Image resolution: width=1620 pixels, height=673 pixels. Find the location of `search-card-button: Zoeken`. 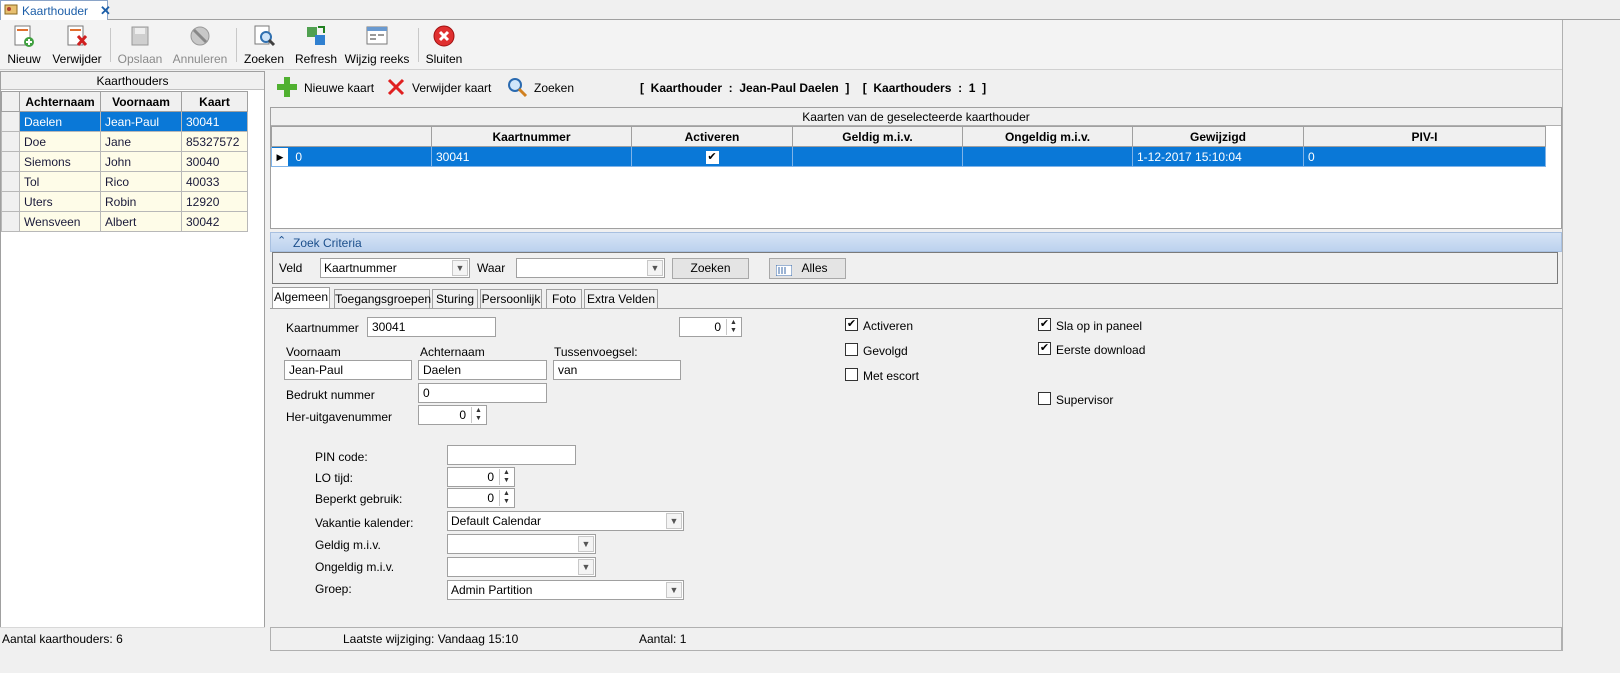

search-card-button: Zoeken is located at coordinates (540, 88).